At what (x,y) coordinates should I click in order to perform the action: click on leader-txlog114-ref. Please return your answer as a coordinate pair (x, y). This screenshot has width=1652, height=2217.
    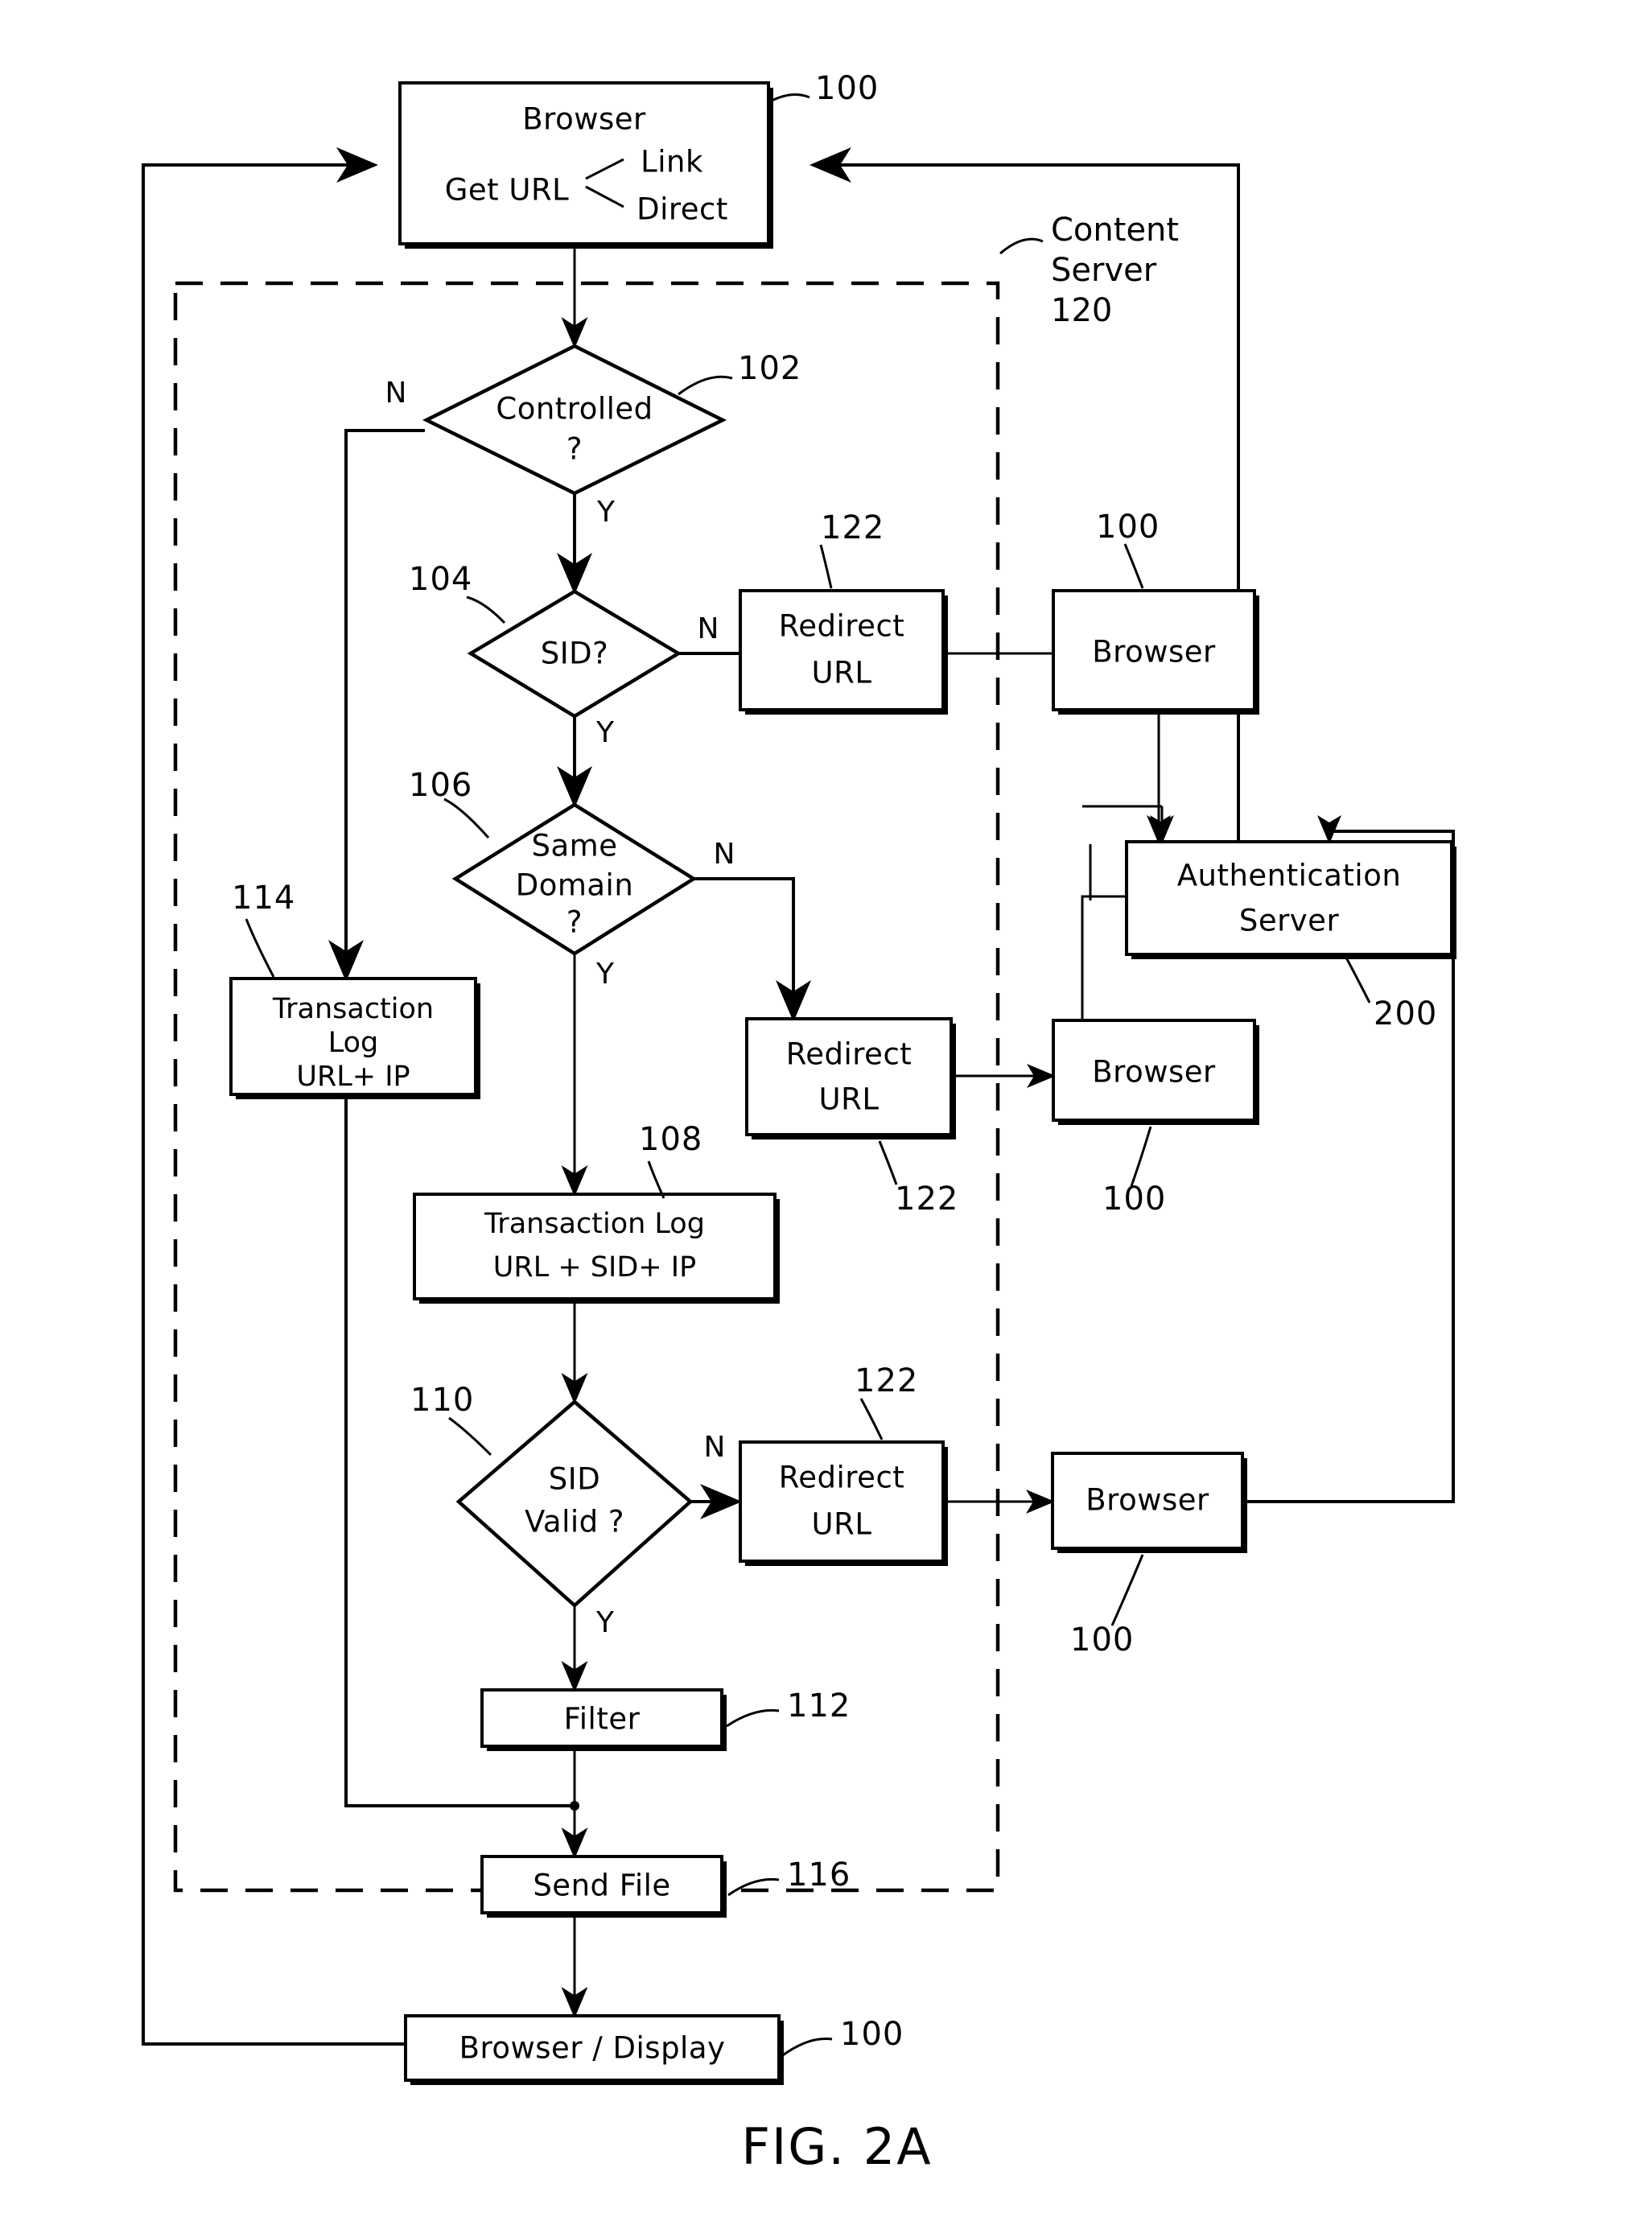
    Looking at the image, I should click on (260, 948).